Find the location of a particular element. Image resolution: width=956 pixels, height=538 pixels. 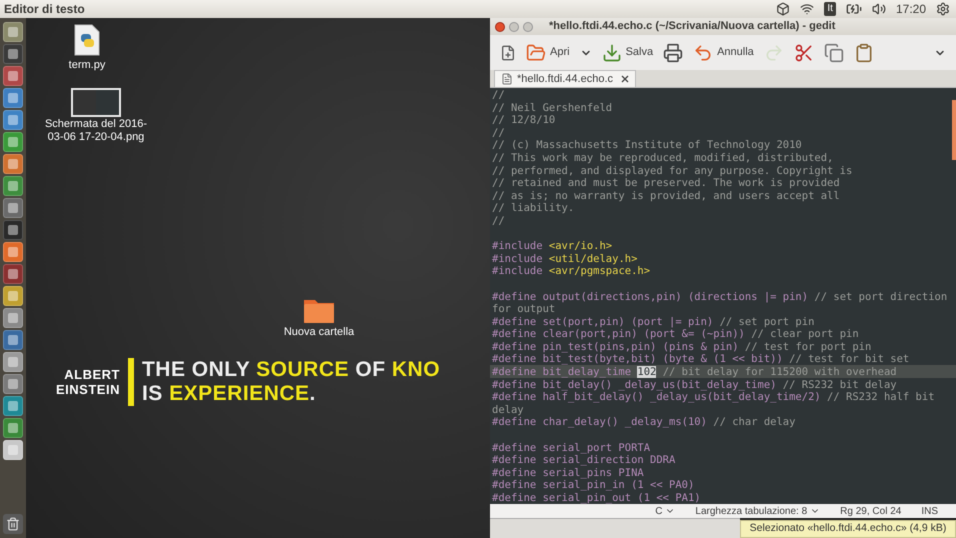

maximize-button is located at coordinates (528, 27).